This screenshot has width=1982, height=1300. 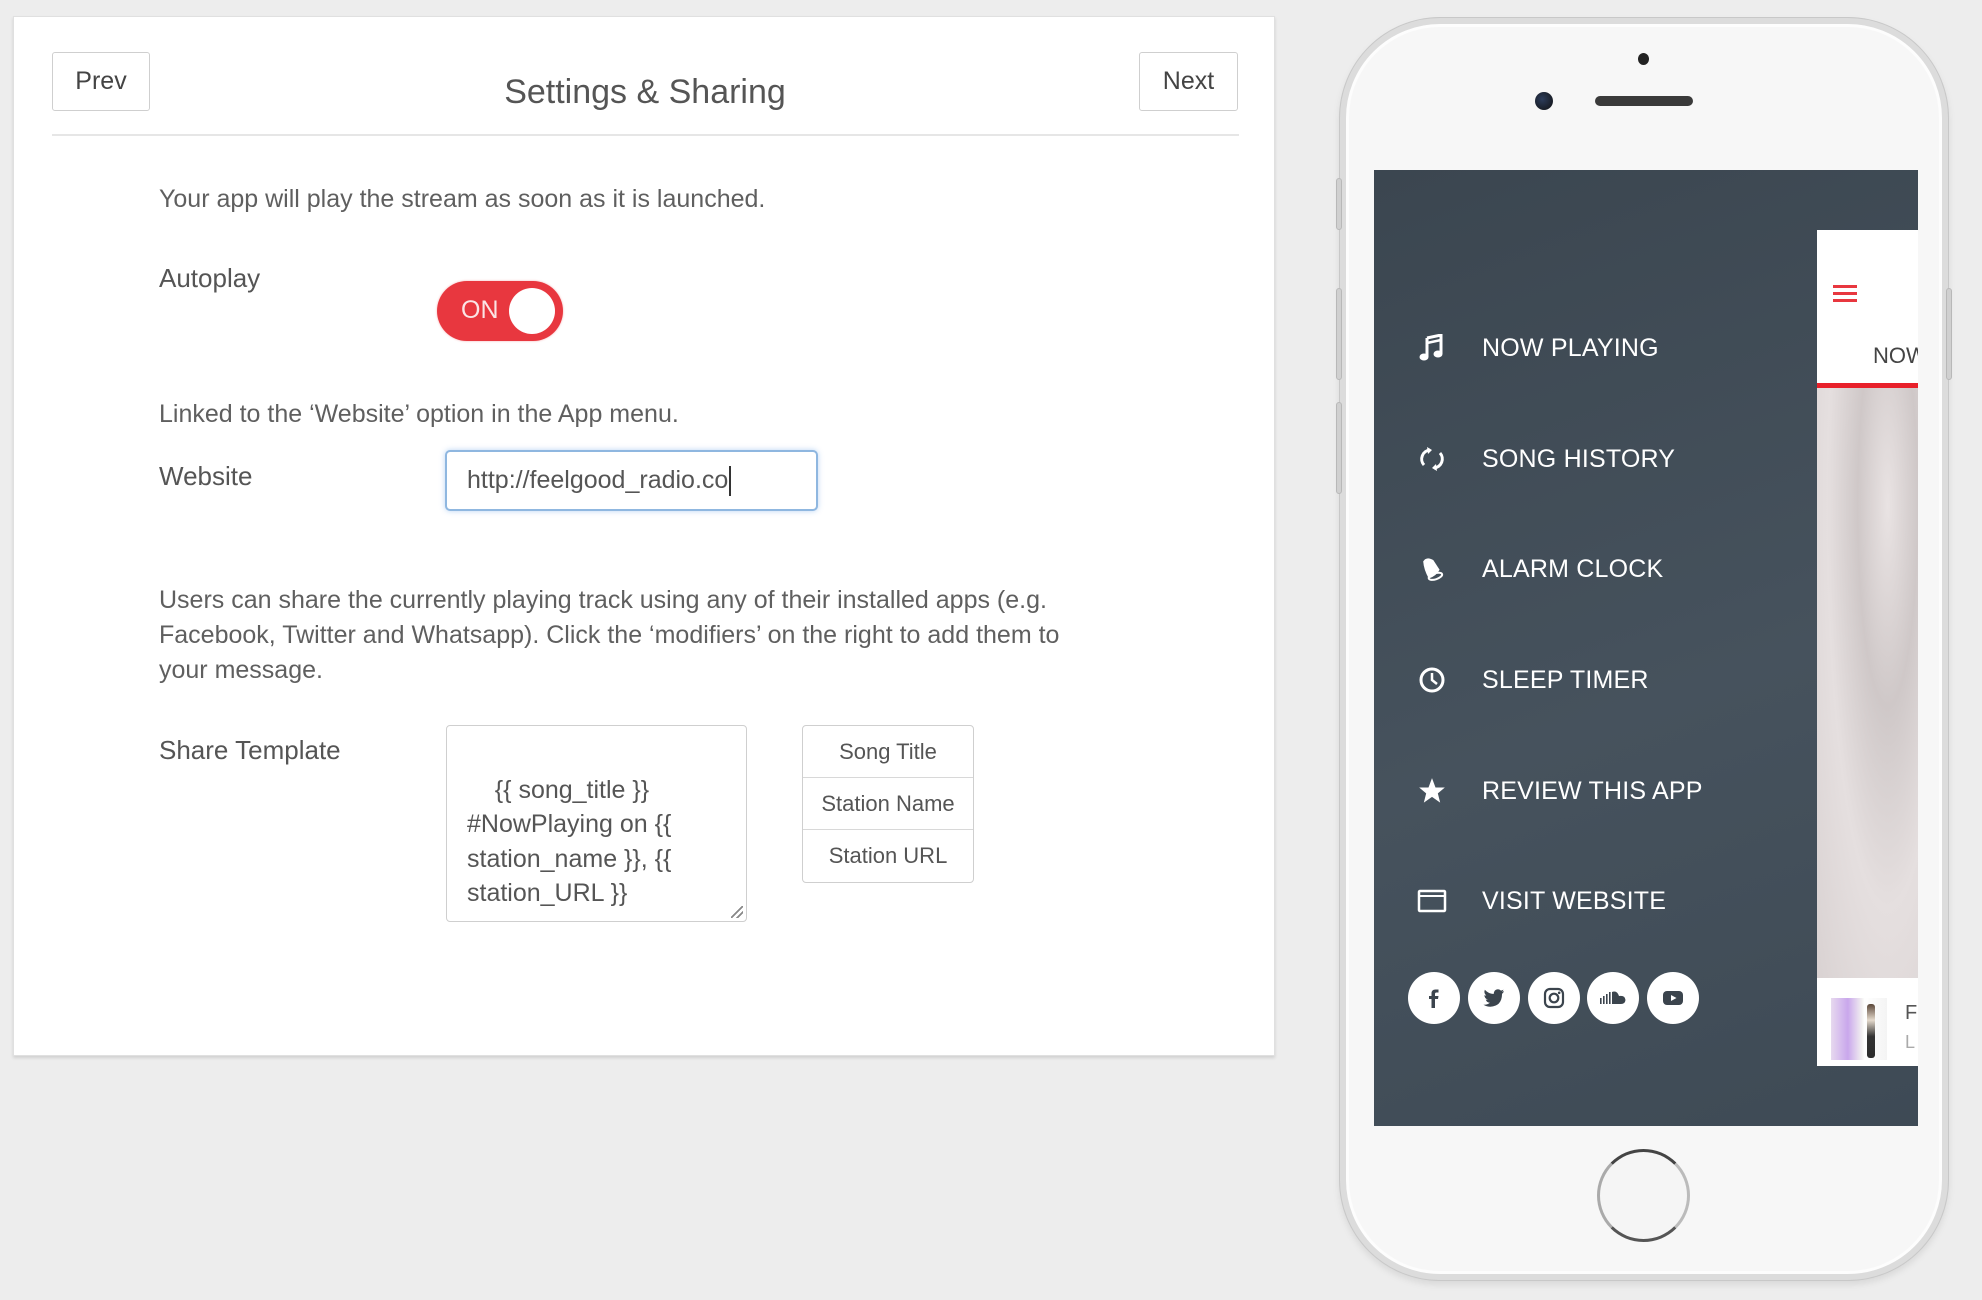 What do you see at coordinates (1188, 81) in the screenshot?
I see `next-button: Next` at bounding box center [1188, 81].